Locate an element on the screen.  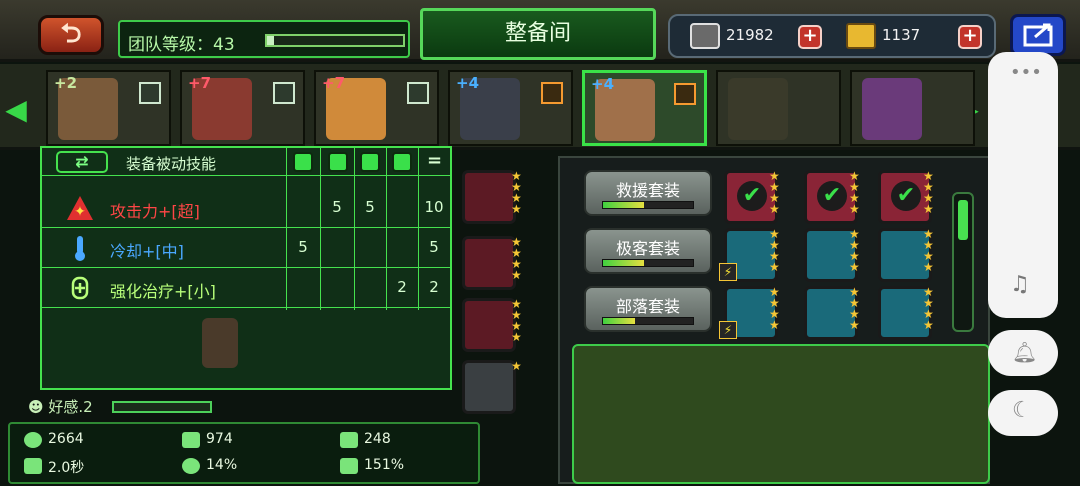
crit-target-icon is located at coordinates (191, 466).